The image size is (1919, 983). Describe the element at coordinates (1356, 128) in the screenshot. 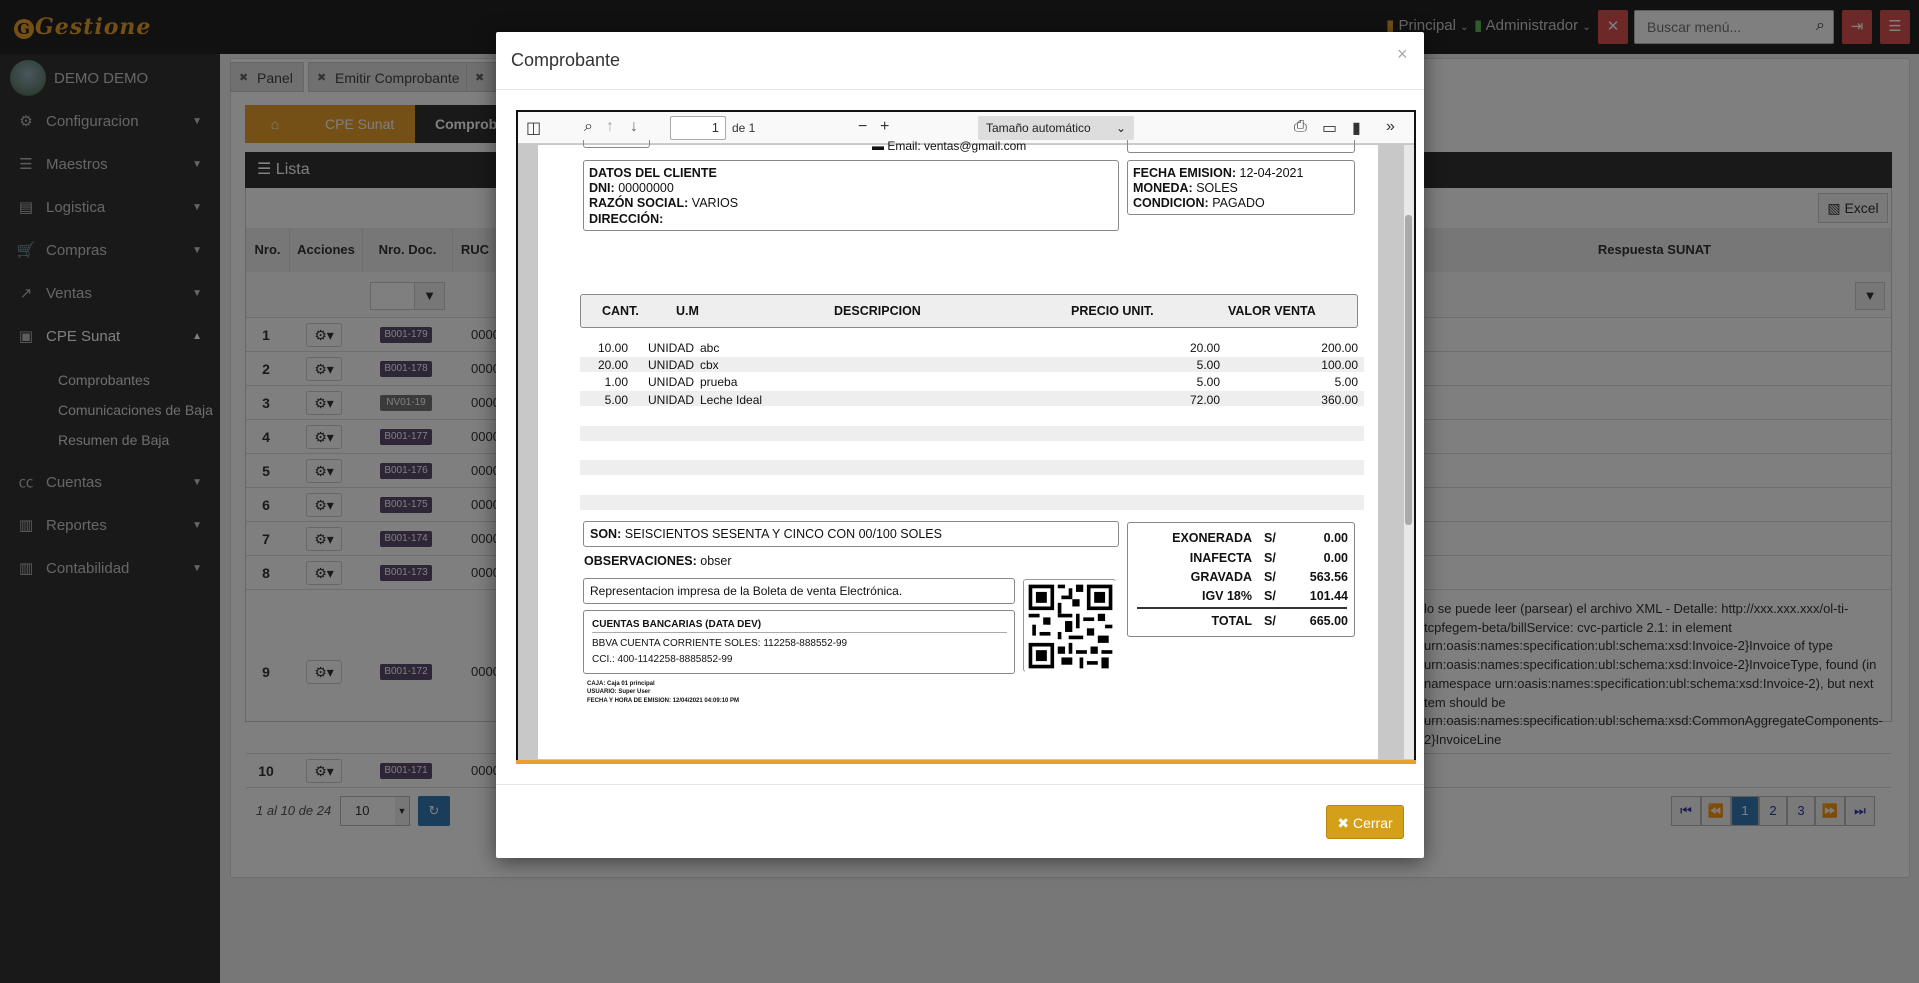

I see `bookmark-icon: ▮` at that location.